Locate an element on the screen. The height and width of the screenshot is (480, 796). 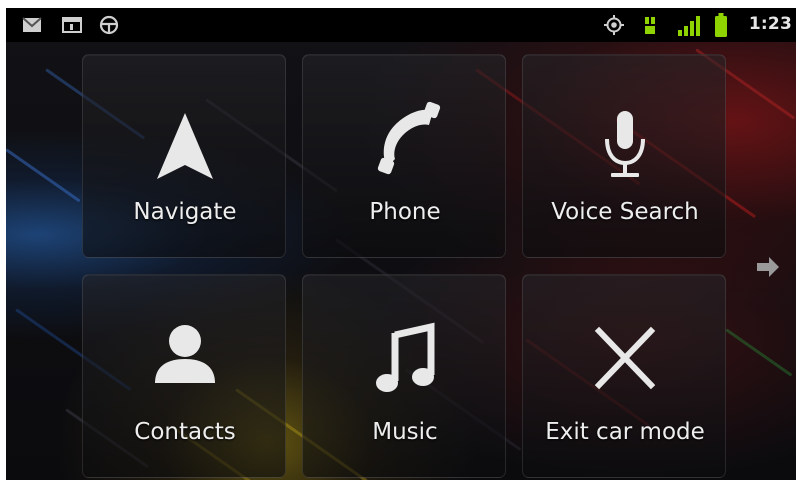
status-bar: 1:23 is located at coordinates (401, 25).